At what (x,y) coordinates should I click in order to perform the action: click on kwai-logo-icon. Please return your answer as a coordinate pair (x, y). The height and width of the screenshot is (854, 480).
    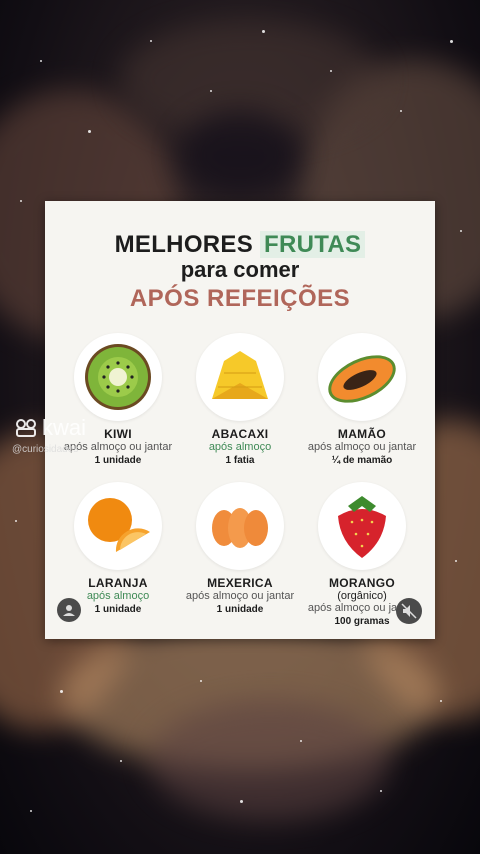
    Looking at the image, I should click on (26, 428).